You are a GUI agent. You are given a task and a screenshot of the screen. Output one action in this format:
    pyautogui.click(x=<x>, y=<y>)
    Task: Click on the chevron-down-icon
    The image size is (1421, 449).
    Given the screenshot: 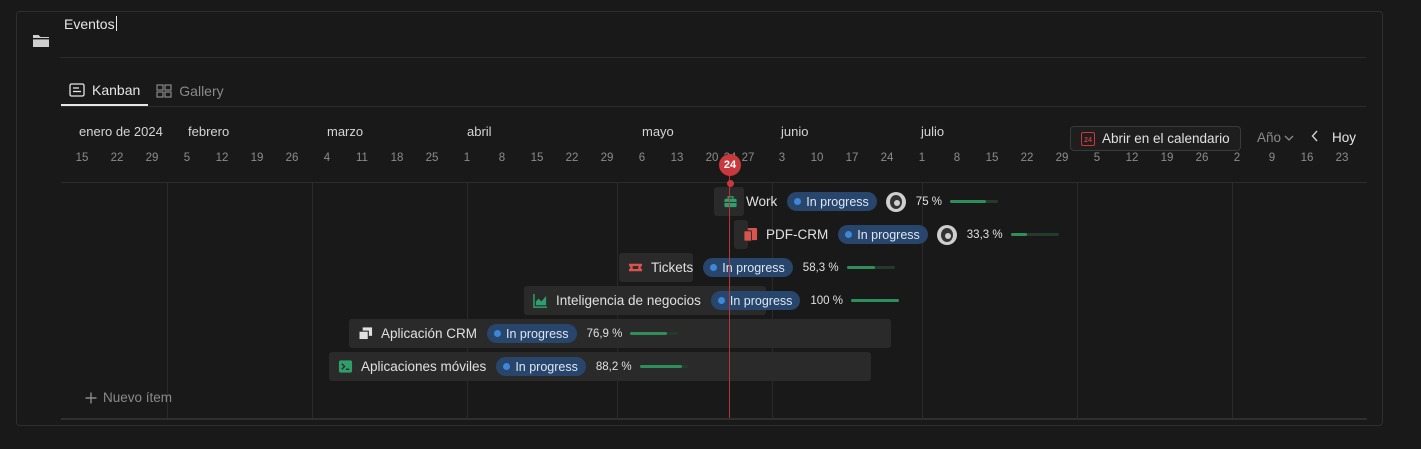 What is the action you would take?
    pyautogui.click(x=1289, y=138)
    